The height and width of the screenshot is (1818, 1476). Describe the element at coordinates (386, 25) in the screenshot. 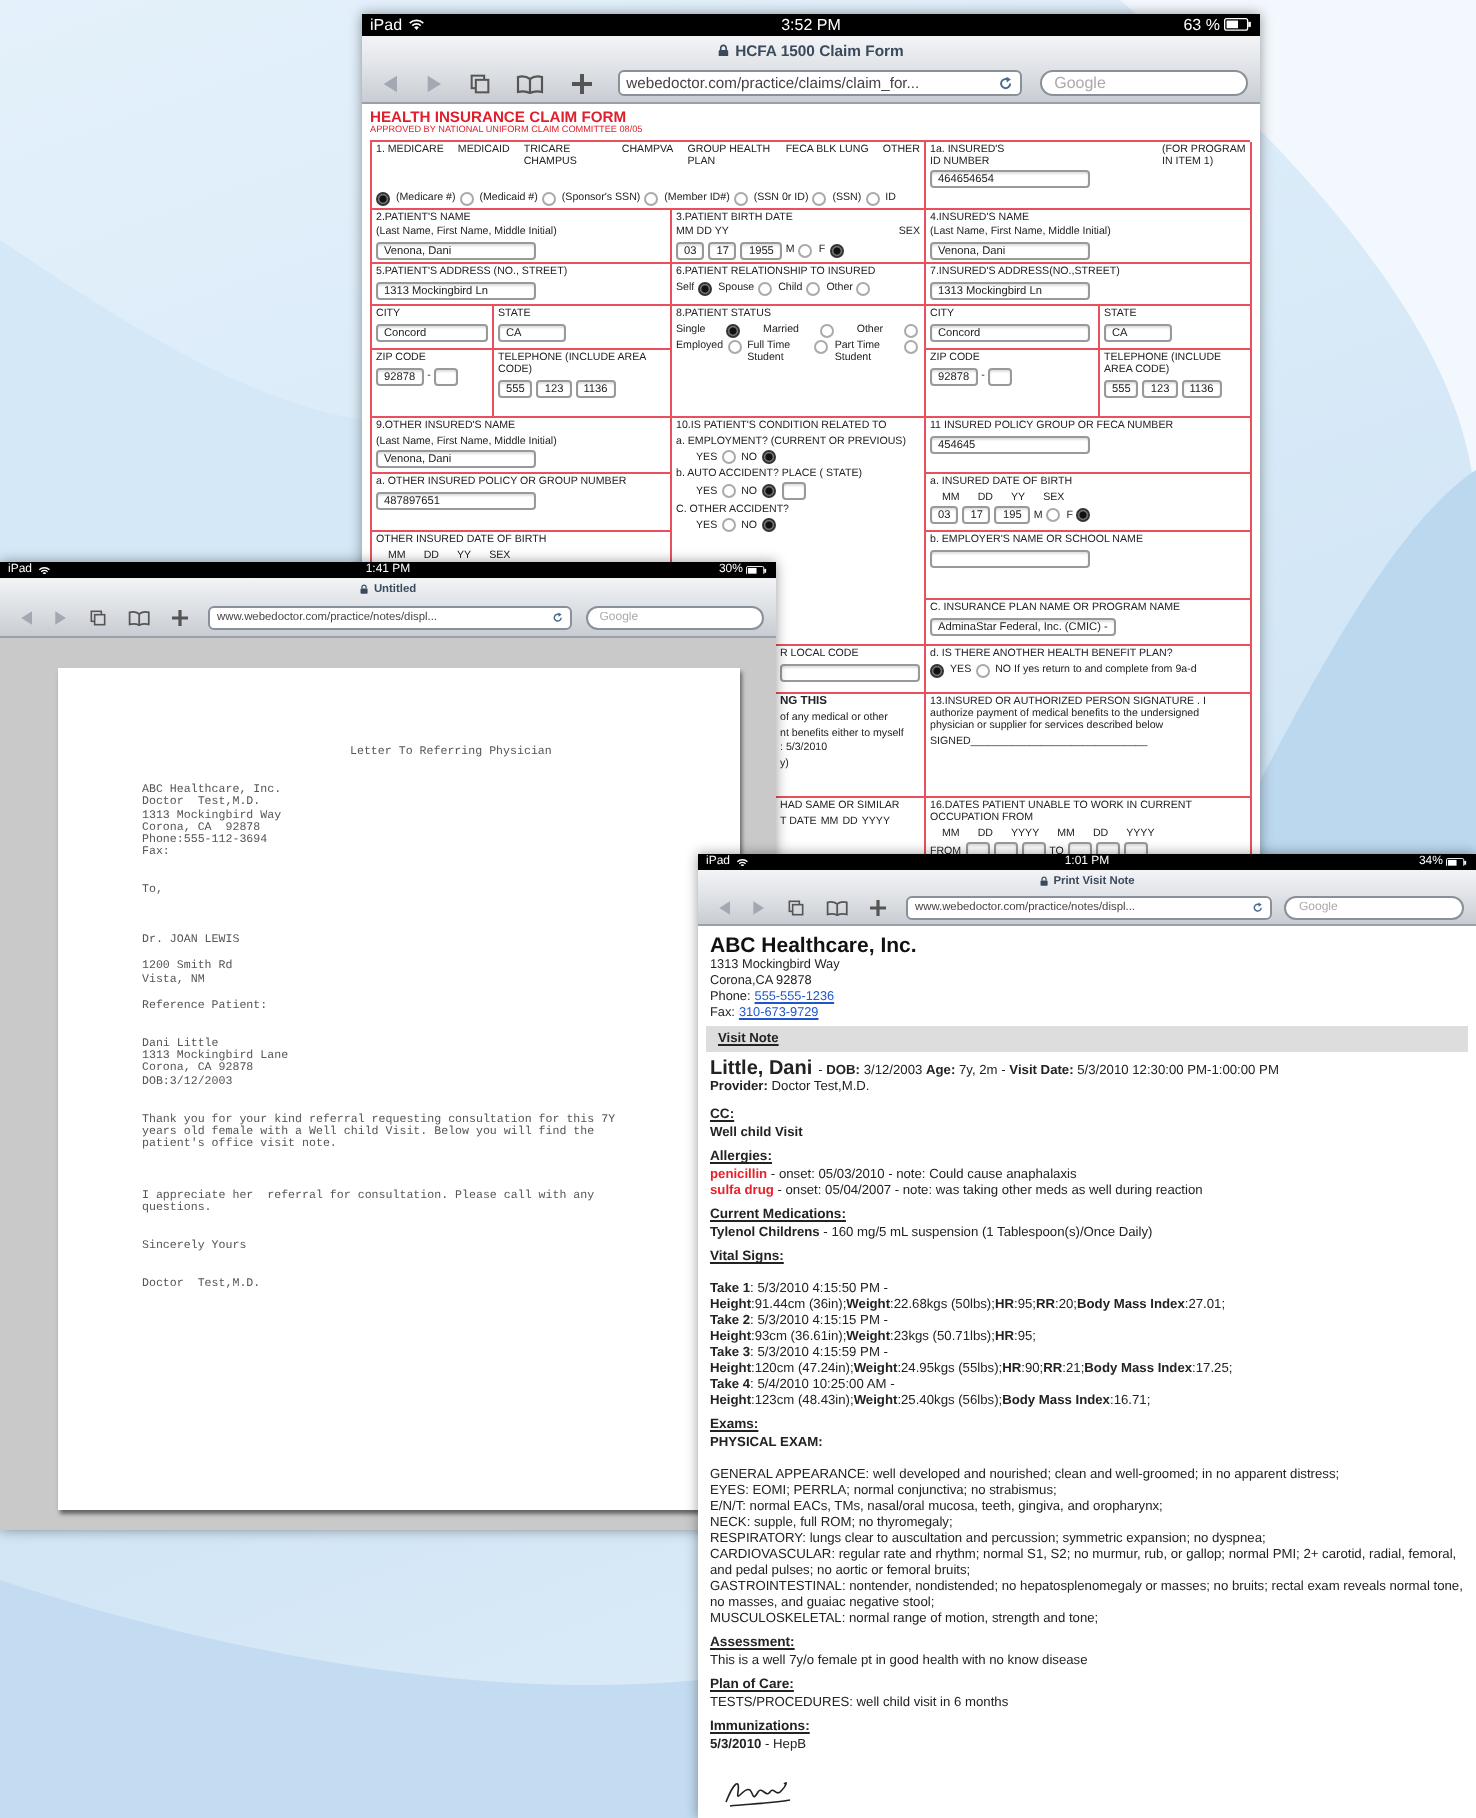

I see `device-label: iPad` at that location.